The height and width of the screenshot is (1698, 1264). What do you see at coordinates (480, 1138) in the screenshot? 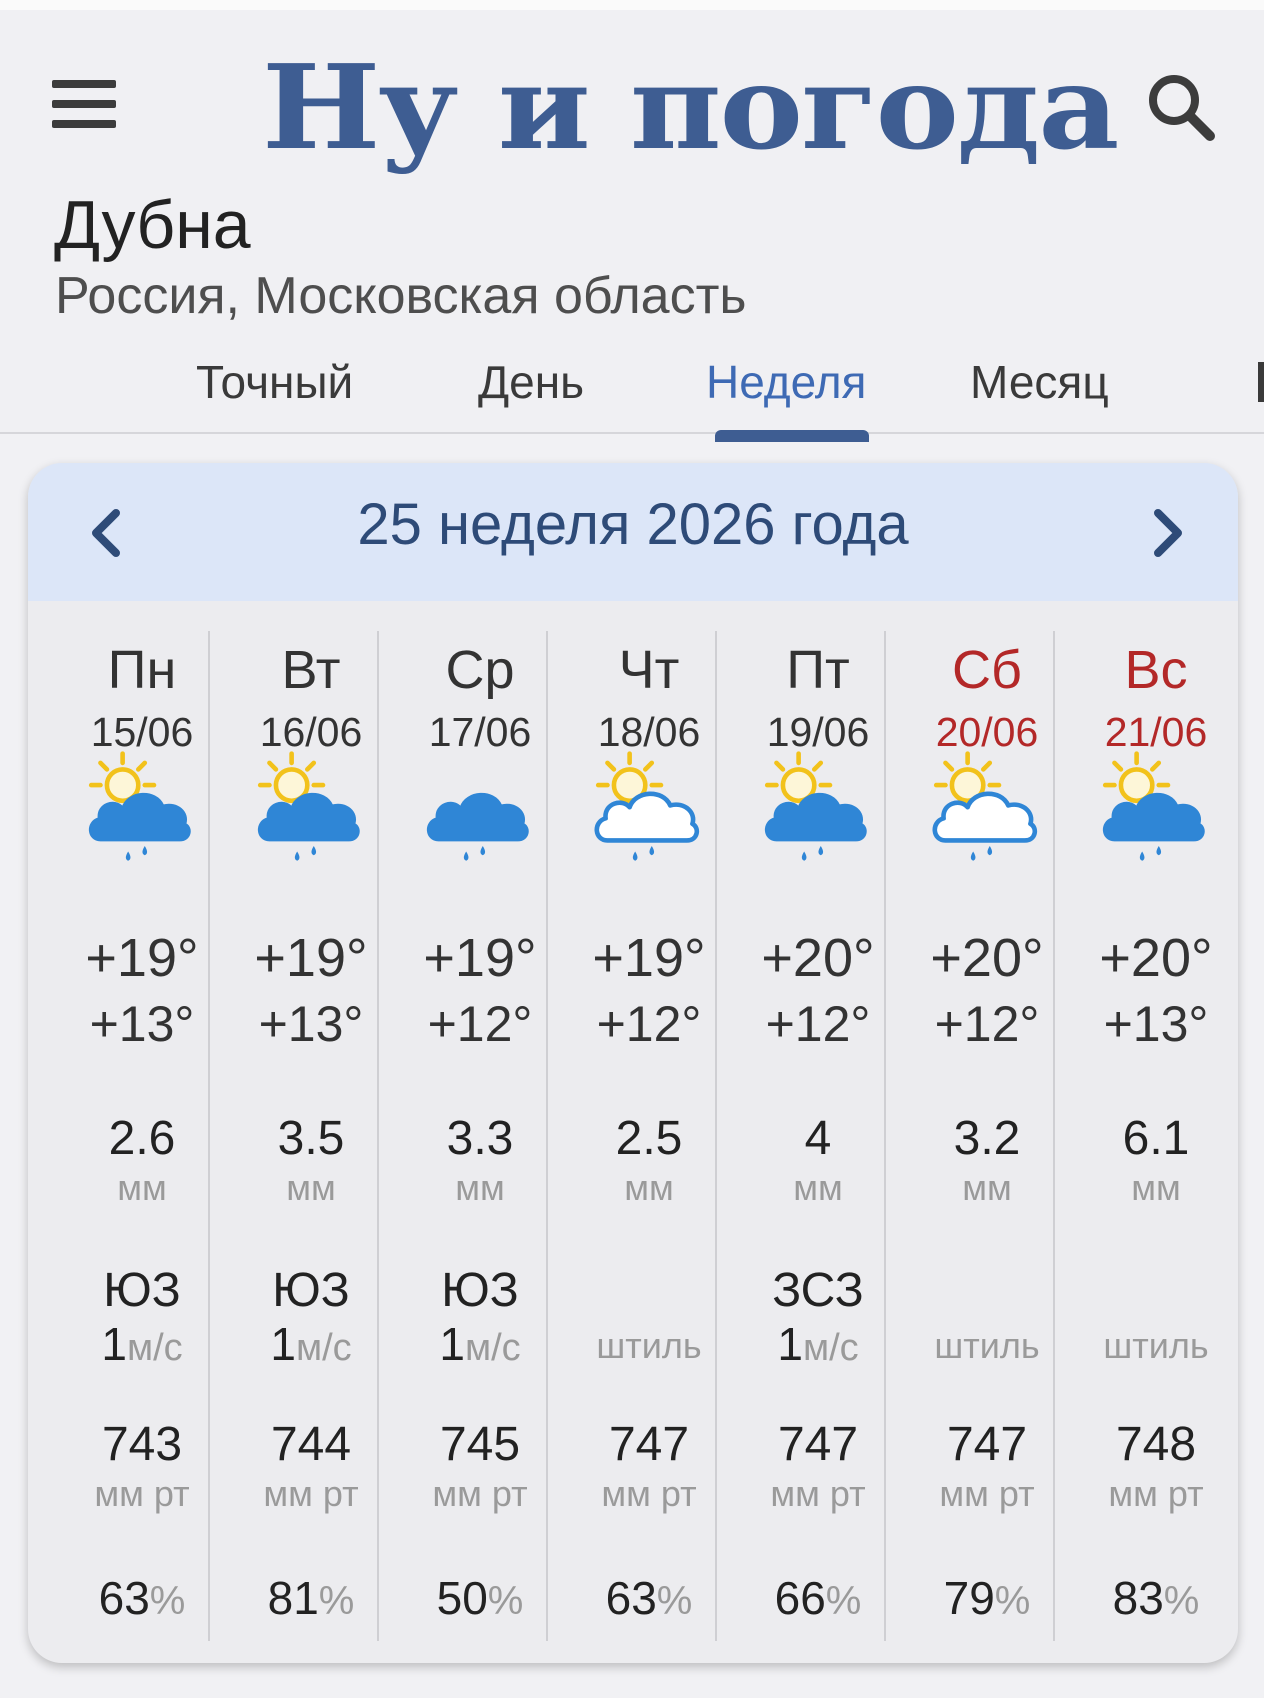
I see `precipitation-value: 3.3` at bounding box center [480, 1138].